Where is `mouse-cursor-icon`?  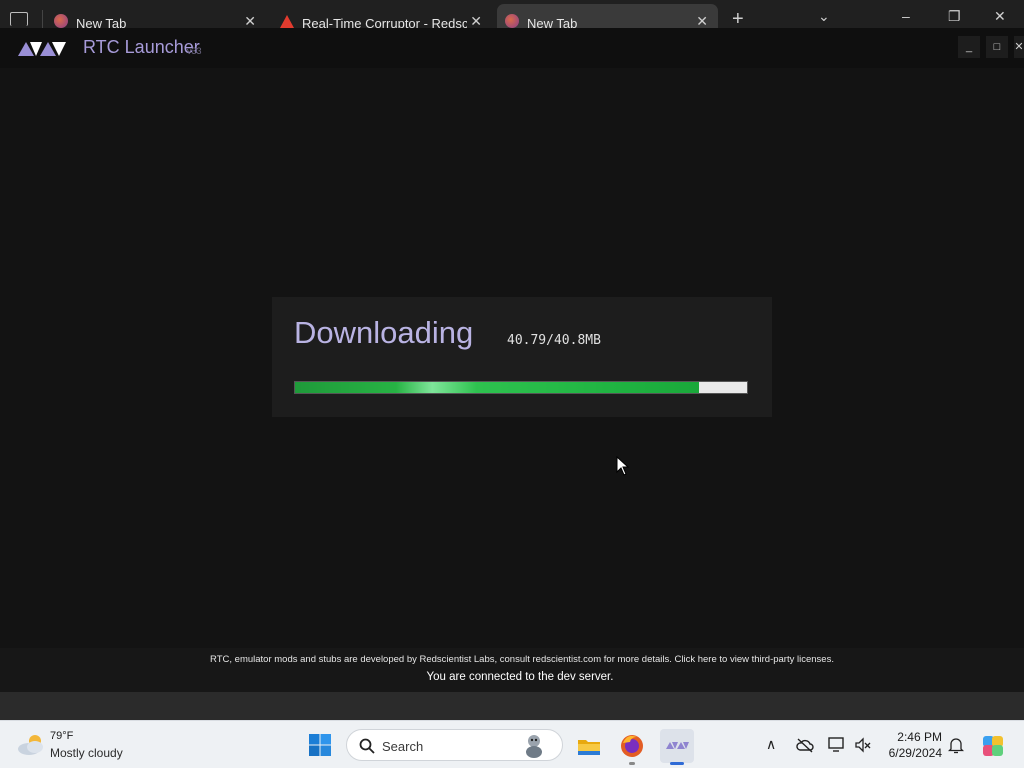
mouse-cursor-icon is located at coordinates (623, 466).